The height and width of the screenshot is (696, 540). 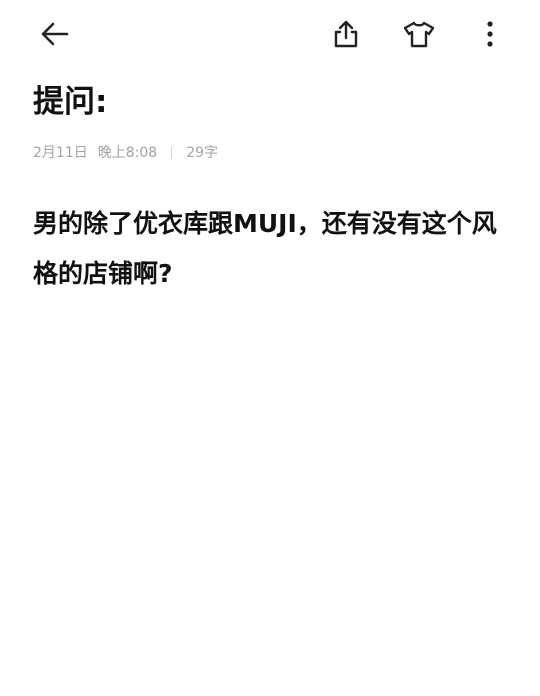 What do you see at coordinates (172, 152) in the screenshot?
I see `meta-divider` at bounding box center [172, 152].